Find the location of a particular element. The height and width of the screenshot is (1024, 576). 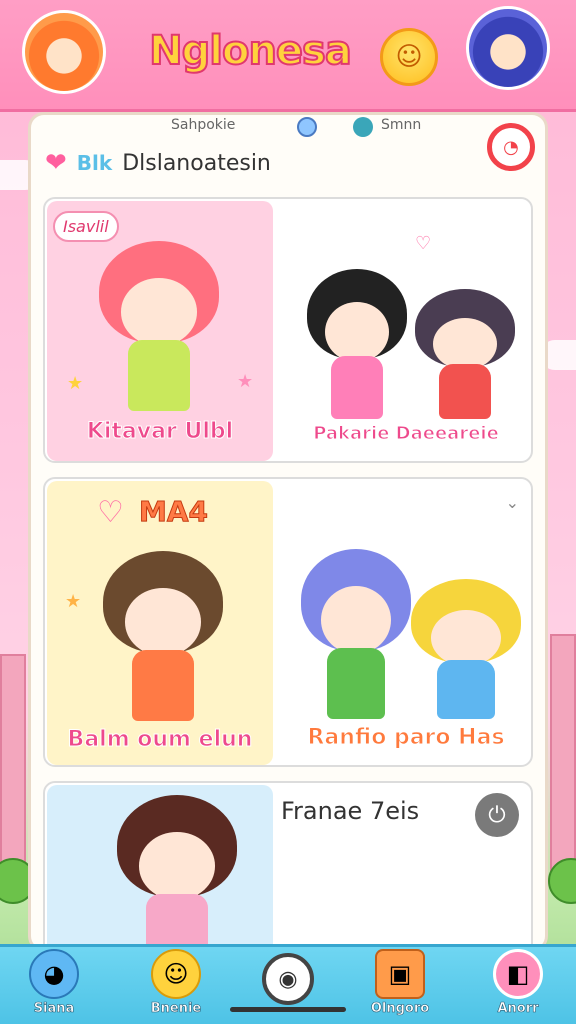

tab-sahpokie: Sahpokie is located at coordinates (203, 125).